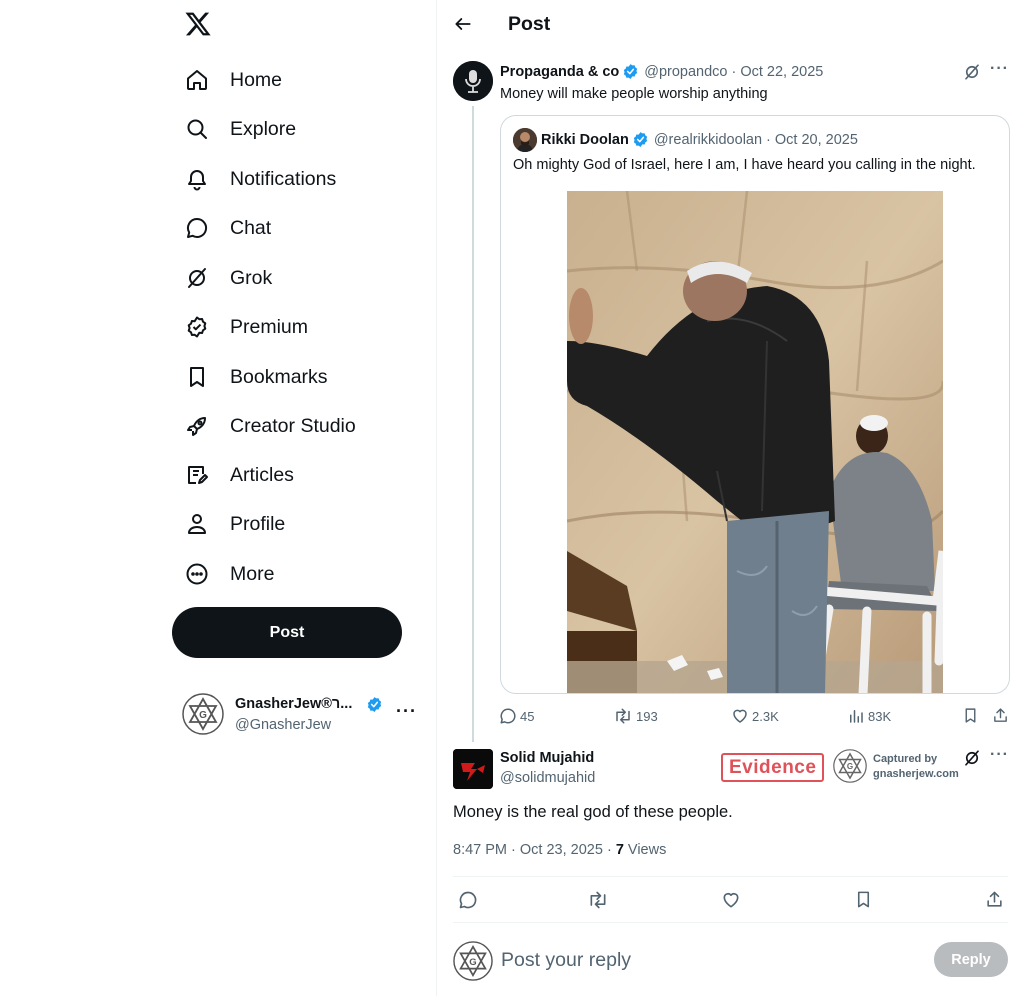 The width and height of the screenshot is (1024, 996). I want to click on nav-label-chat: Chat, so click(251, 227).